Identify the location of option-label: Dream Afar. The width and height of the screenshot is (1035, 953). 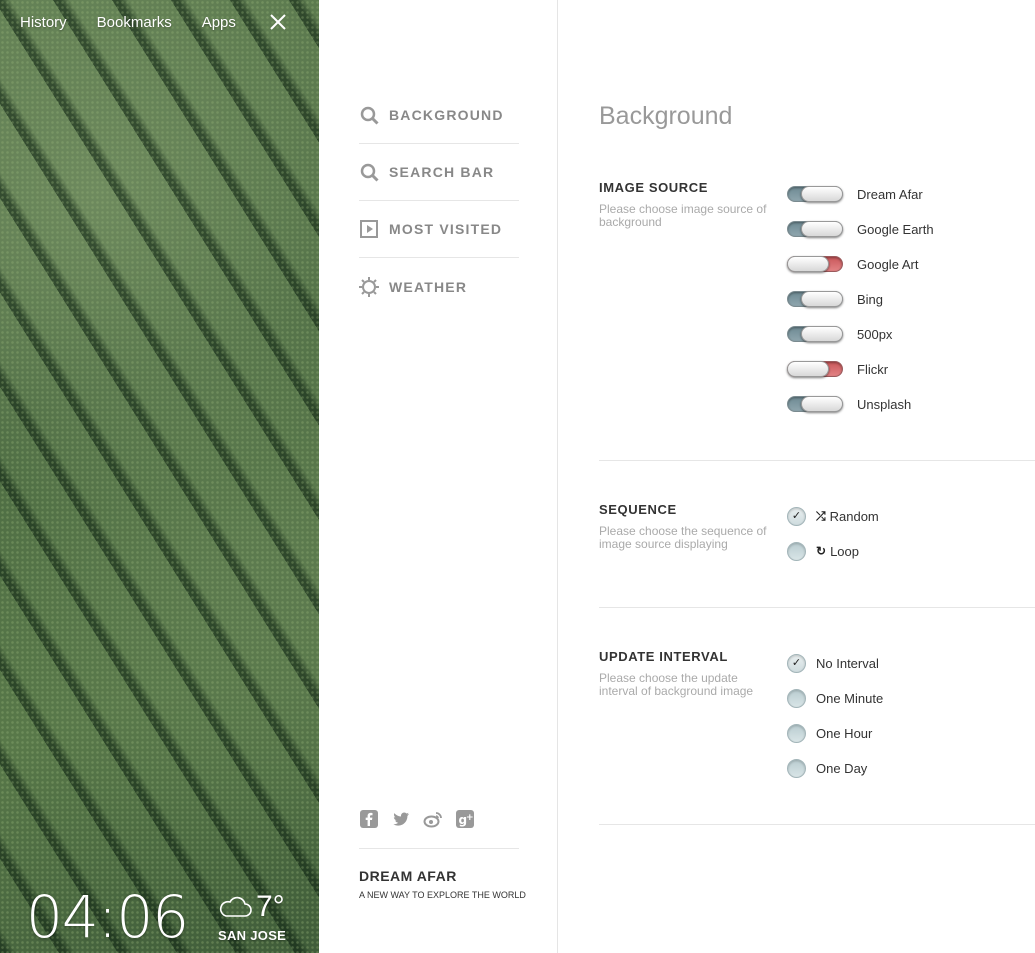
(890, 194).